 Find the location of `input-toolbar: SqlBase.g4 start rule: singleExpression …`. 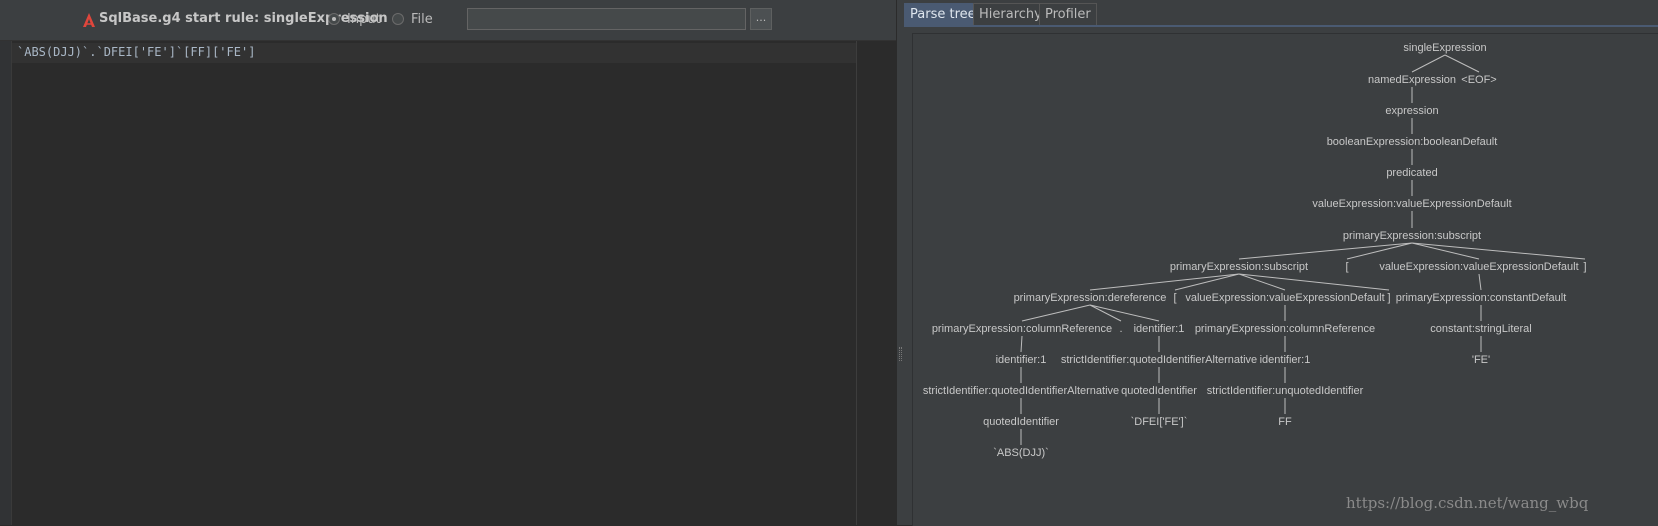

input-toolbar: SqlBase.g4 start rule: singleExpression … is located at coordinates (448, 20).